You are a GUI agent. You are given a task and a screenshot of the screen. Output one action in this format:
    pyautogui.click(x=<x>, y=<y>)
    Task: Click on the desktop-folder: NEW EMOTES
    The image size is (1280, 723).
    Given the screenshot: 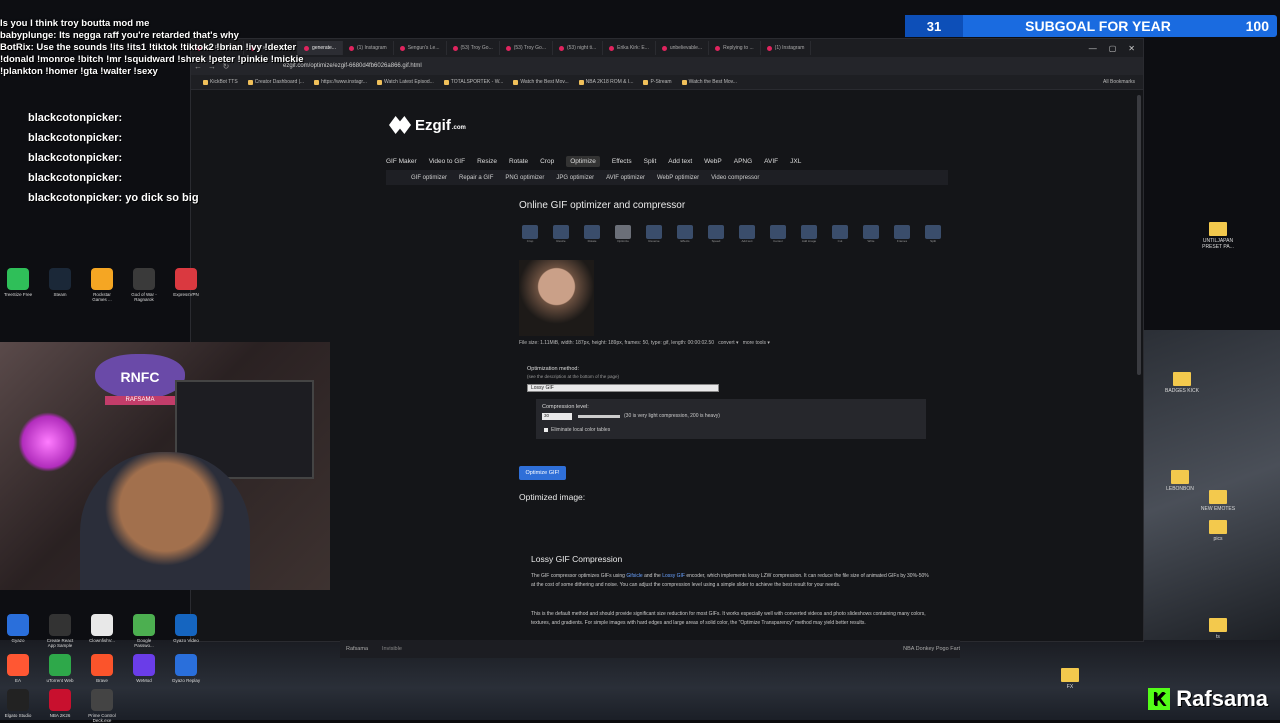 What is the action you would take?
    pyautogui.click(x=1218, y=501)
    